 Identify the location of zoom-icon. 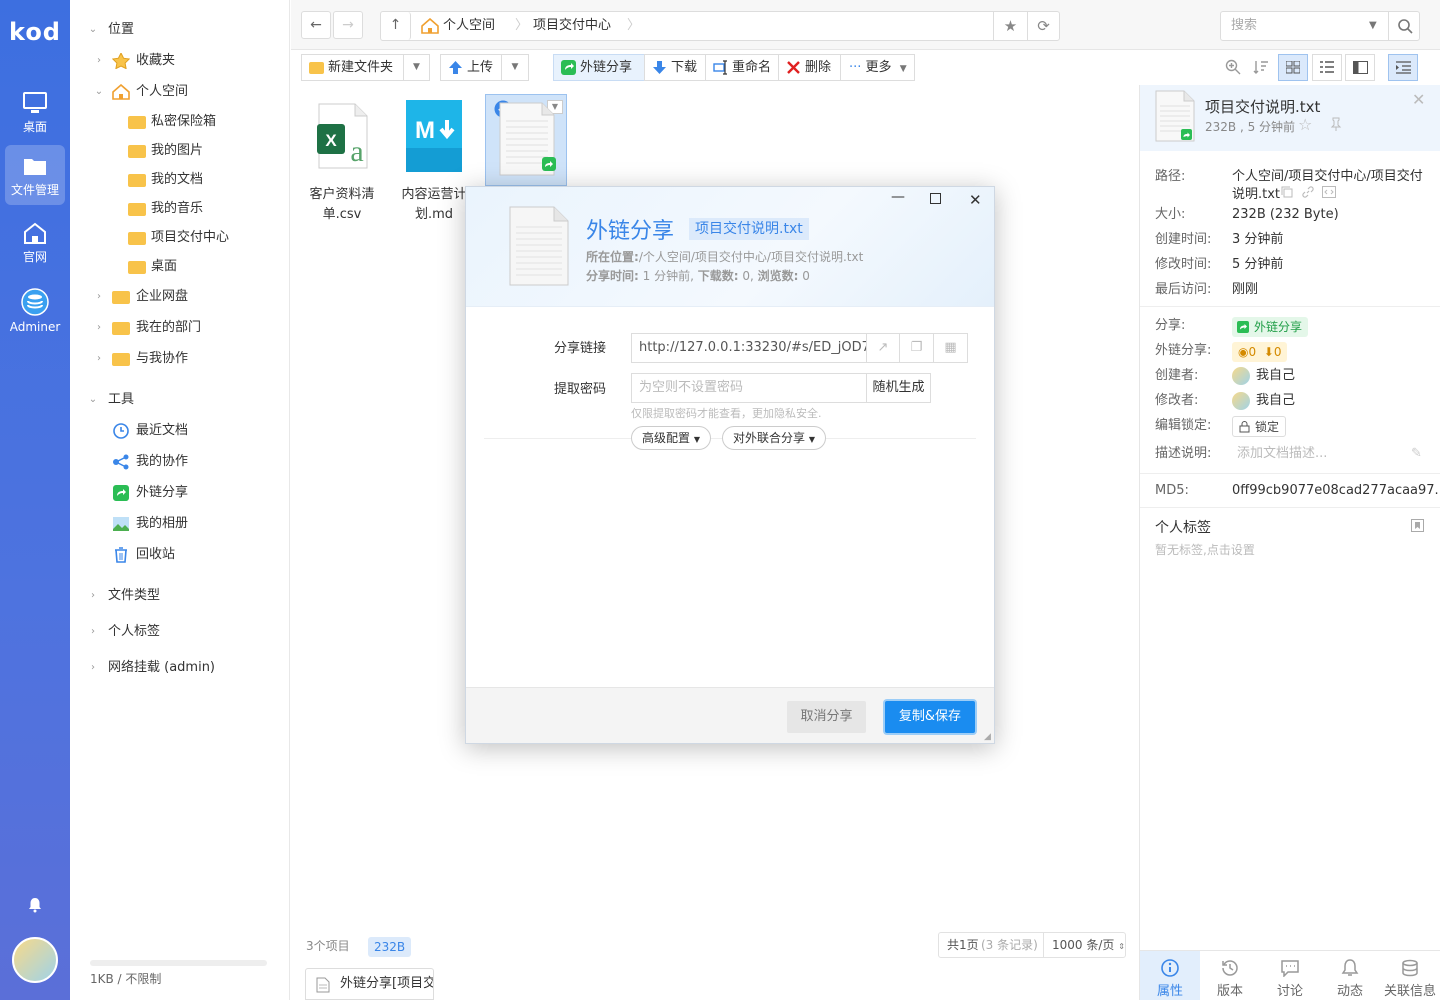
(1233, 67).